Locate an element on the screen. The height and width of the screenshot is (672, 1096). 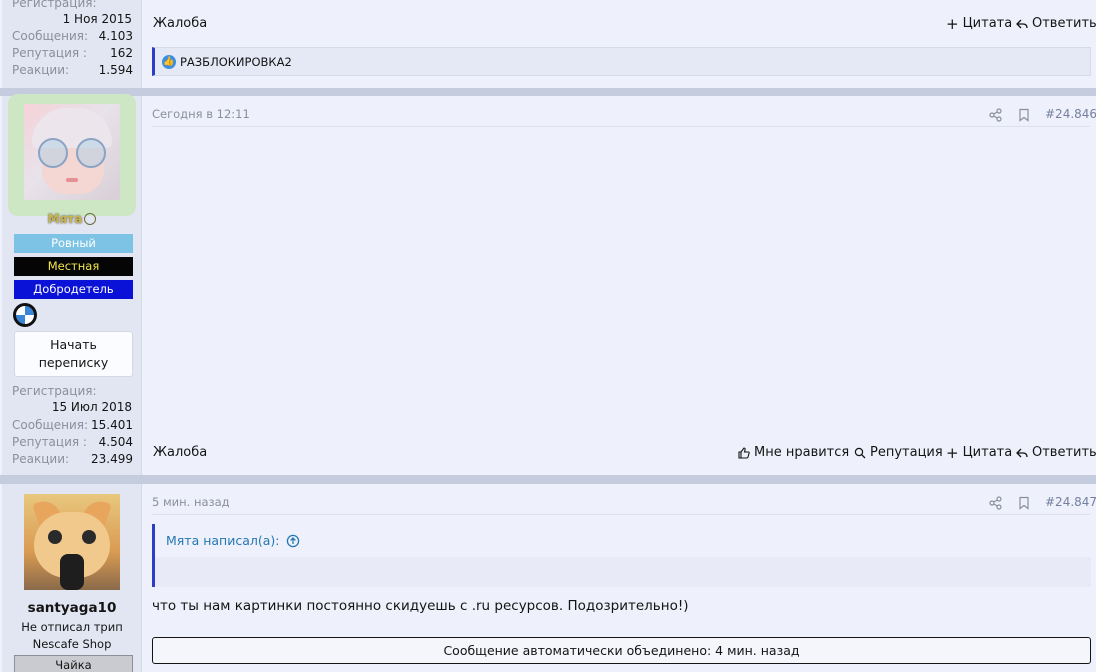
user-badge-chaika: Чайка is located at coordinates (73, 663).